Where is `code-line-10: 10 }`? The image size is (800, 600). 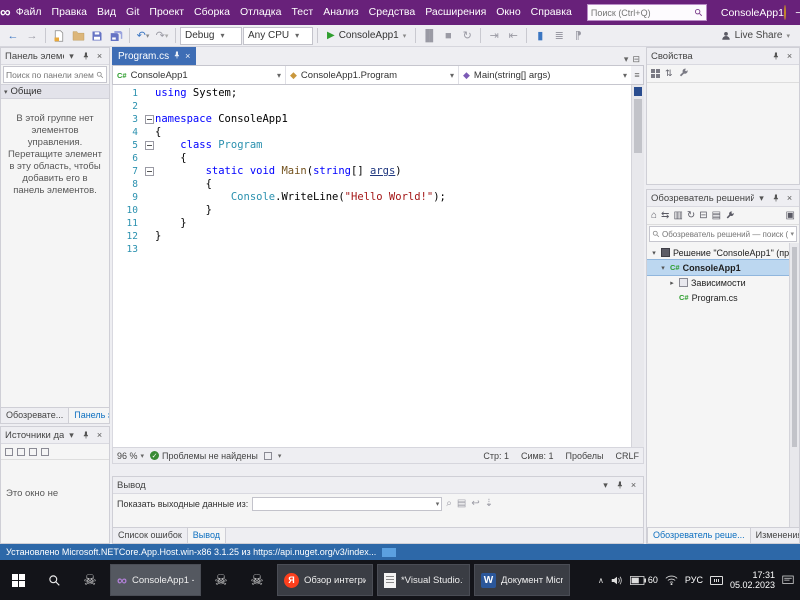 code-line-10: 10 } is located at coordinates (372, 210).